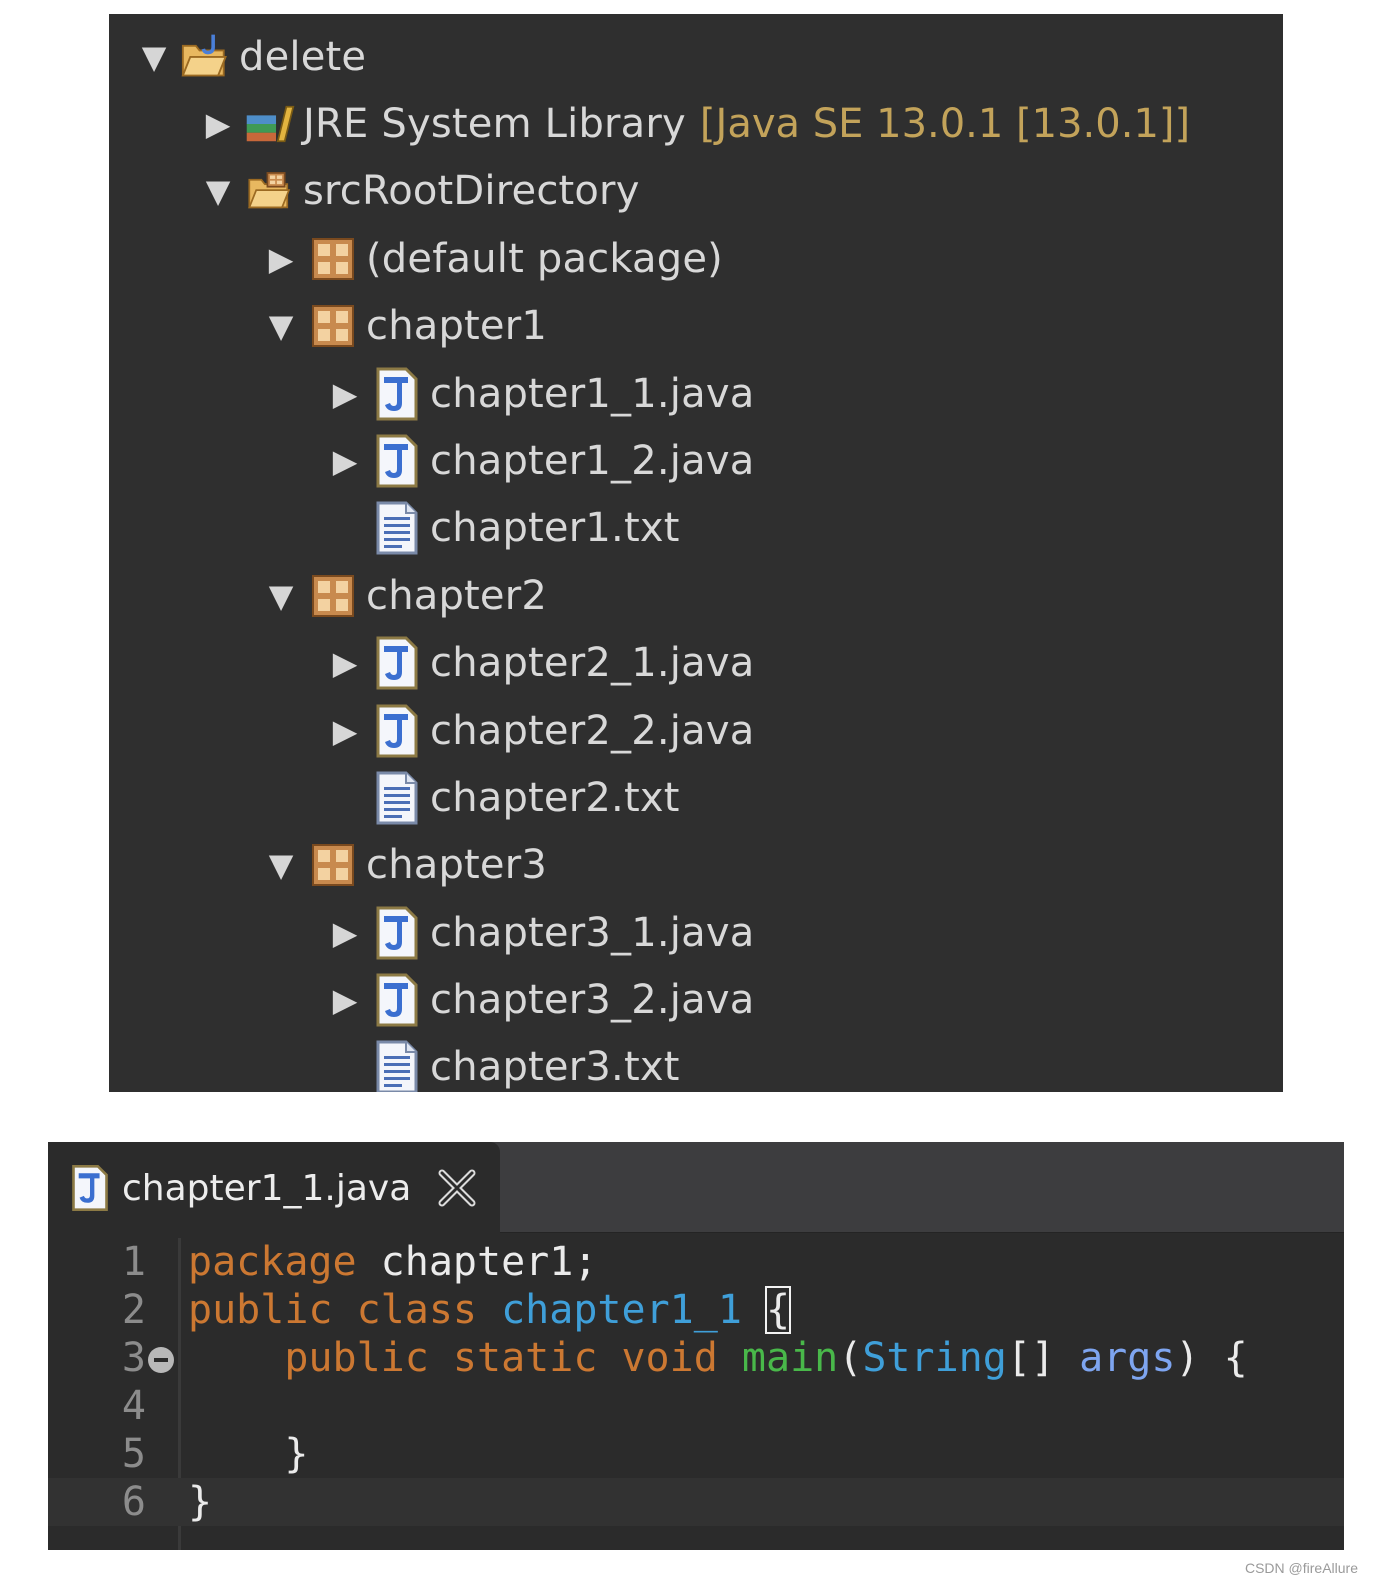  I want to click on code-line: 2 public class chapter1_1 {, so click(696, 1310).